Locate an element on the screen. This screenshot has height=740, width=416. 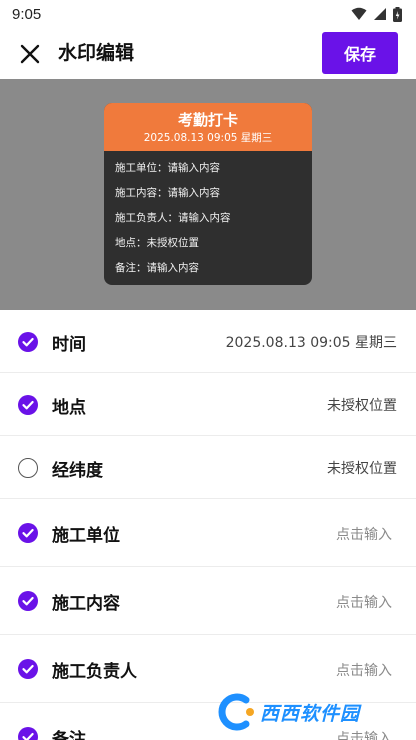
watermark-card-row: 地点：未授权位置 is located at coordinates (157, 243).